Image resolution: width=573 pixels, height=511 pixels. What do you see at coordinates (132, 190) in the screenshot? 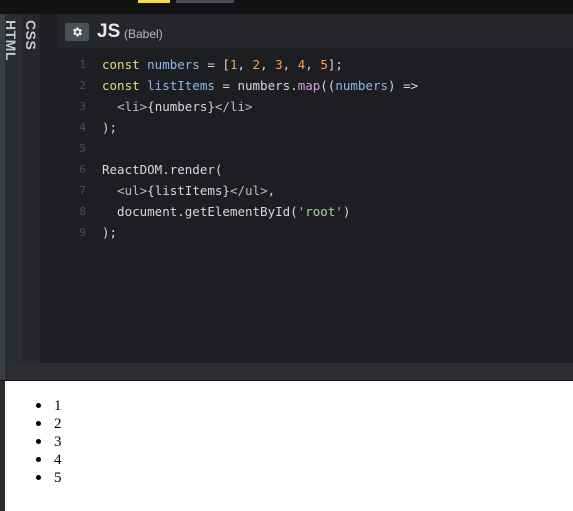
I see `code-token: <ul>` at bounding box center [132, 190].